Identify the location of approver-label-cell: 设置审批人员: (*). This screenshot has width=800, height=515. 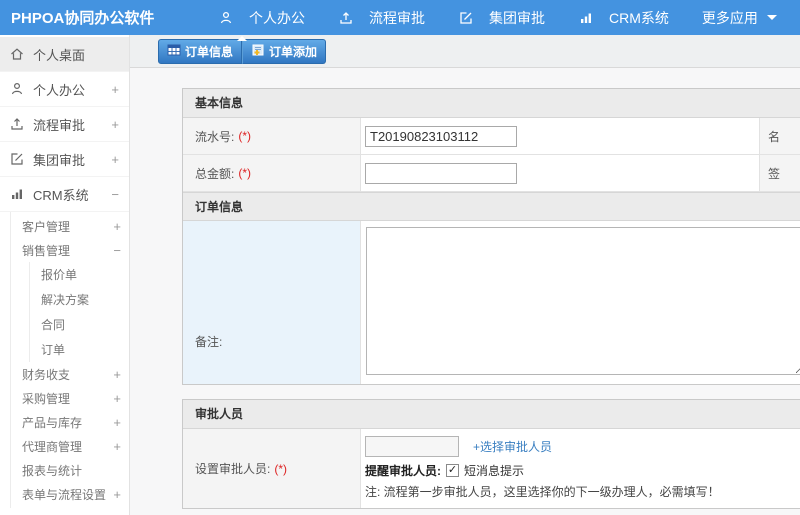
(272, 468).